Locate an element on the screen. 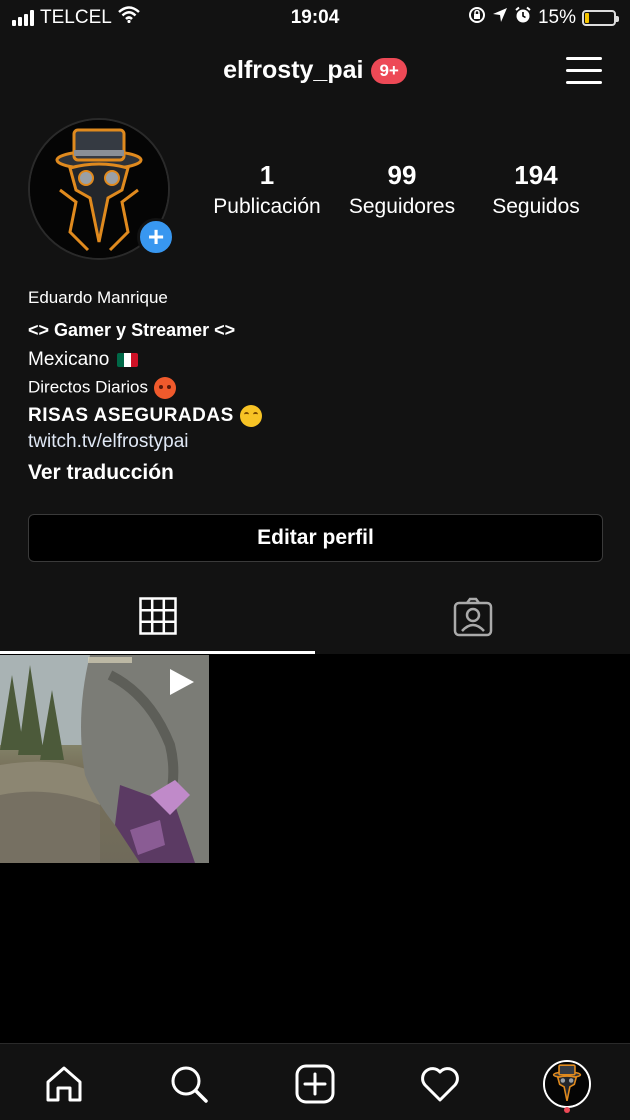  bottom-navigation is located at coordinates (315, 1081).